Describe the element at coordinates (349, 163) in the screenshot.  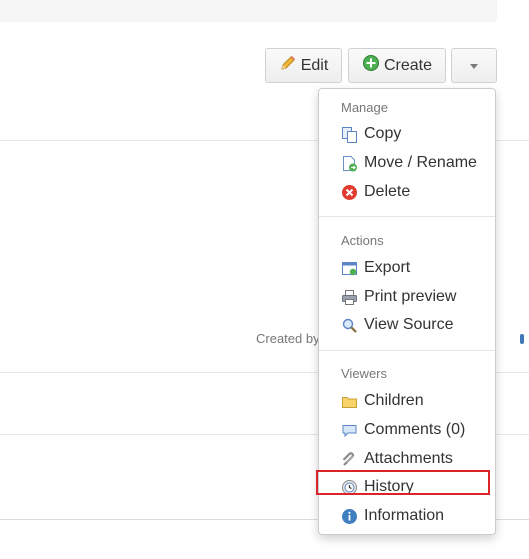
I see `move-rename-icon` at that location.